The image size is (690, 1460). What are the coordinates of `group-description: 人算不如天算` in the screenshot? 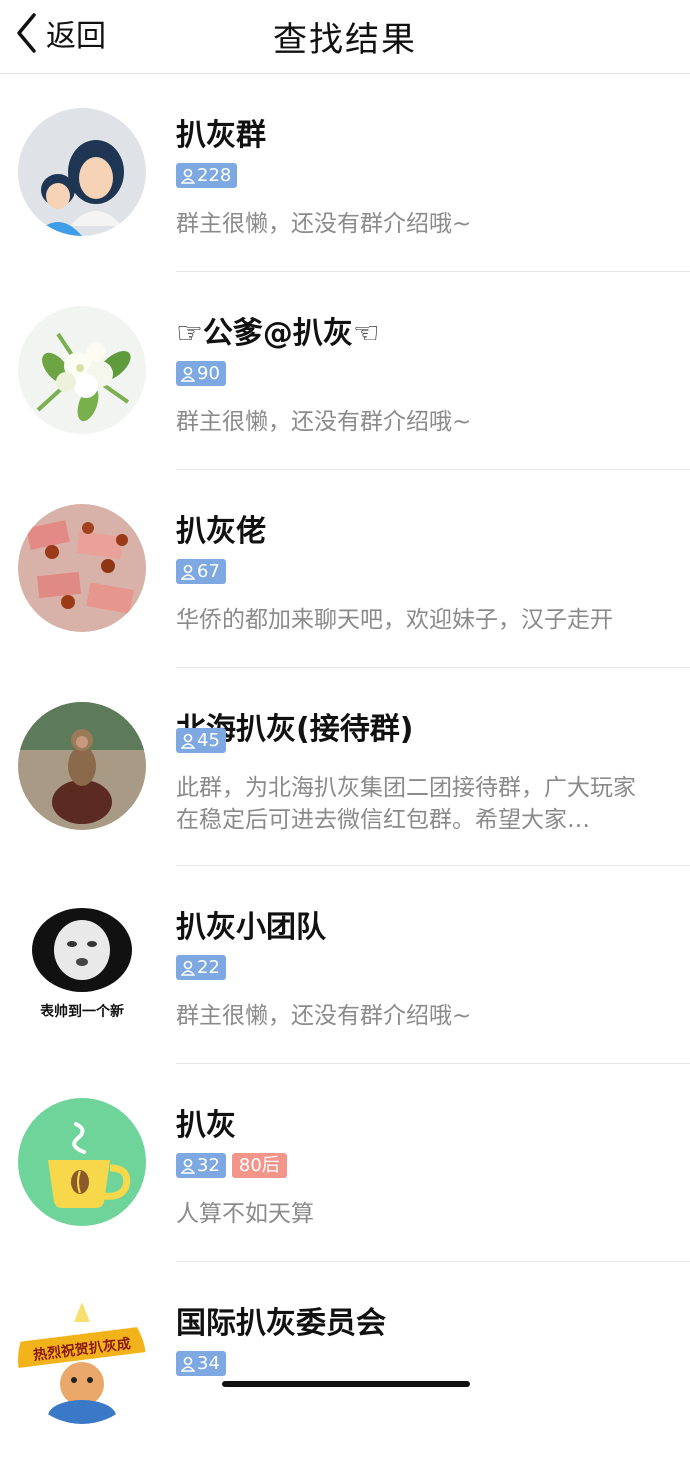 It's located at (245, 1214).